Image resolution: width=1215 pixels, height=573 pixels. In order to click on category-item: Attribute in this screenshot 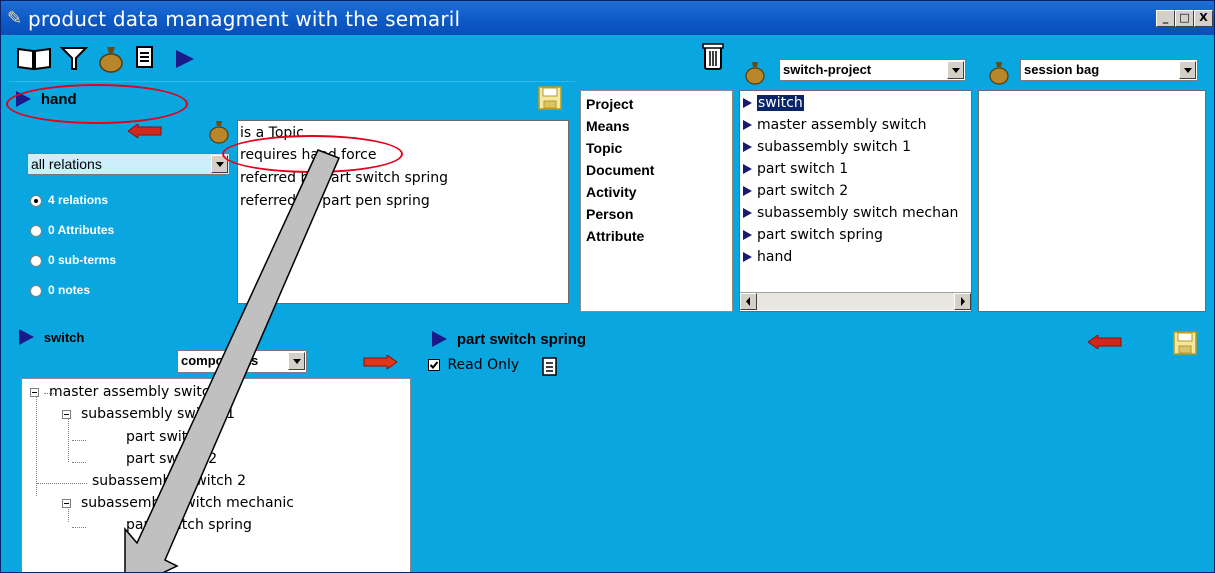, I will do `click(615, 236)`.